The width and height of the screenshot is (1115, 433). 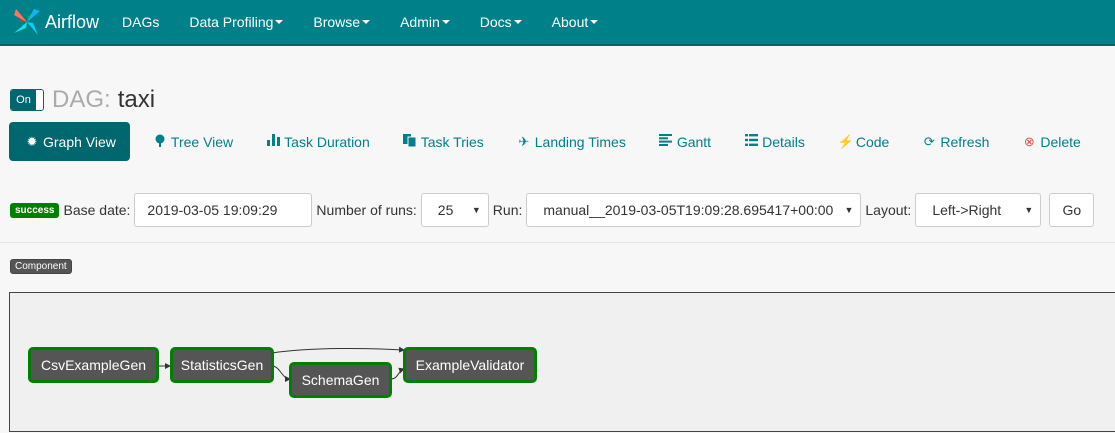 I want to click on base-date-label: Base date:, so click(x=97, y=210).